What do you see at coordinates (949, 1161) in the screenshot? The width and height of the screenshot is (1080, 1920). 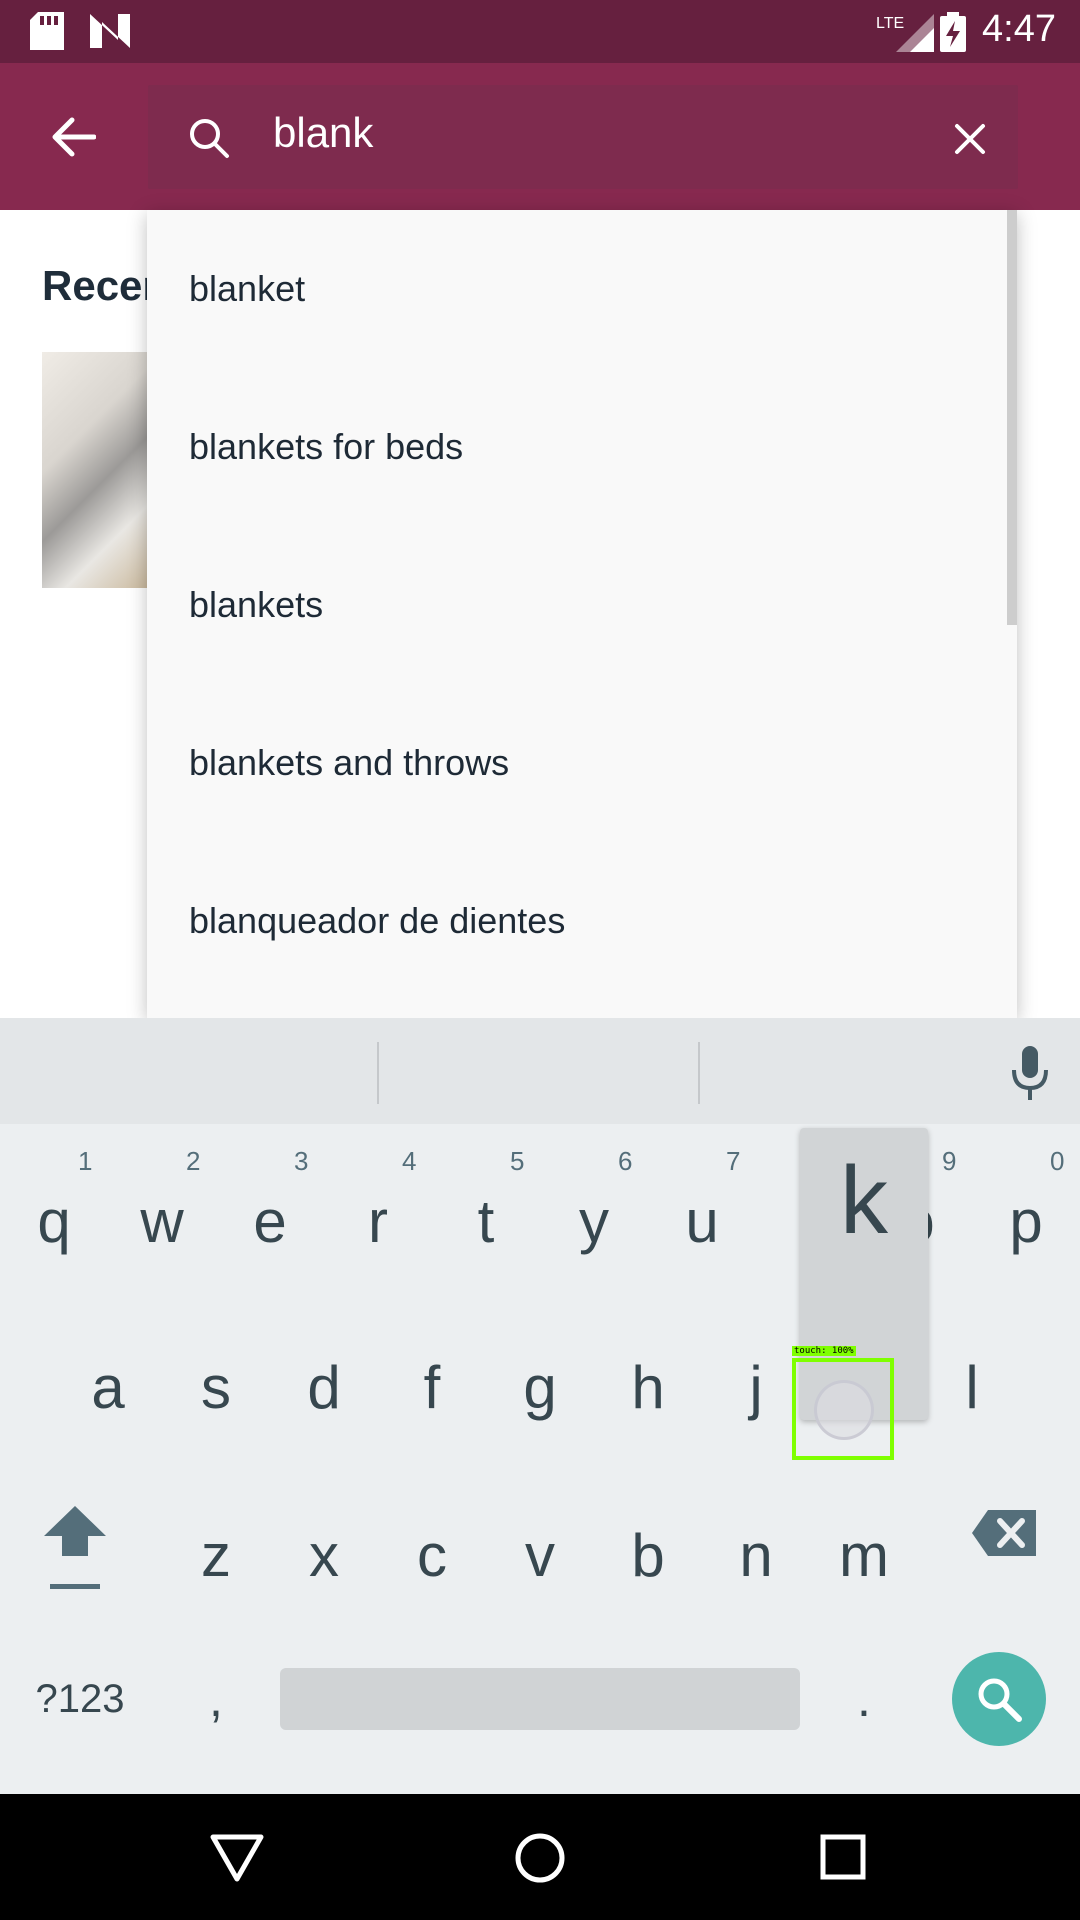 I see `key-hint: 9` at bounding box center [949, 1161].